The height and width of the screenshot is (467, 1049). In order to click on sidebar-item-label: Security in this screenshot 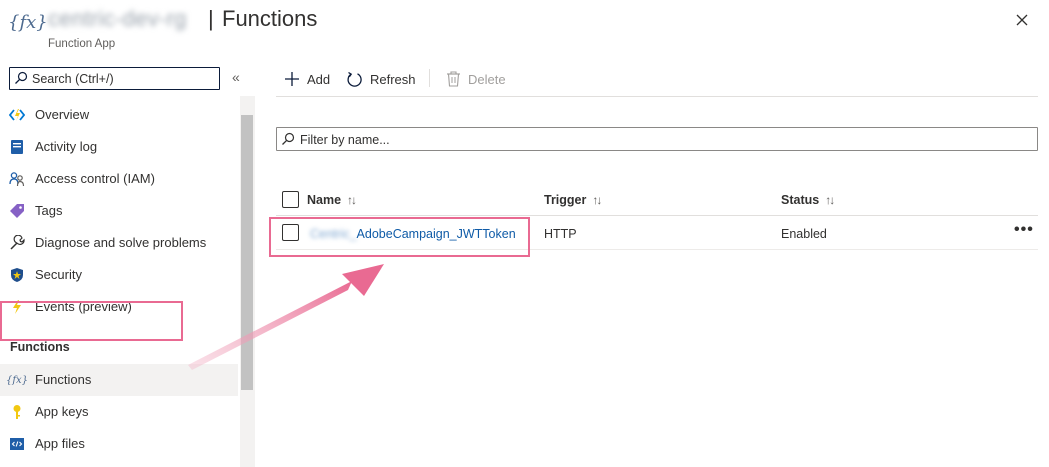, I will do `click(58, 274)`.